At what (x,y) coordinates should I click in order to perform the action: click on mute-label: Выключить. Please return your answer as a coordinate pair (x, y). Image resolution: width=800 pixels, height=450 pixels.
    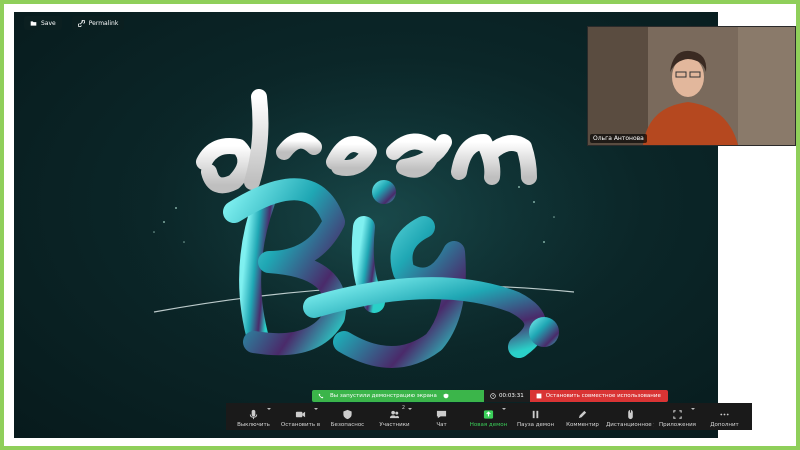
    Looking at the image, I should click on (253, 425).